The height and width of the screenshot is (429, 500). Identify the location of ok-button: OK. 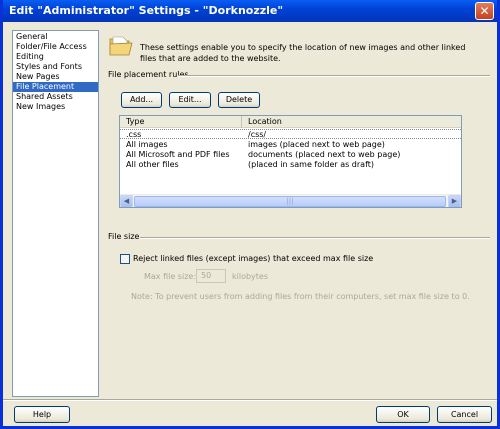
(403, 414).